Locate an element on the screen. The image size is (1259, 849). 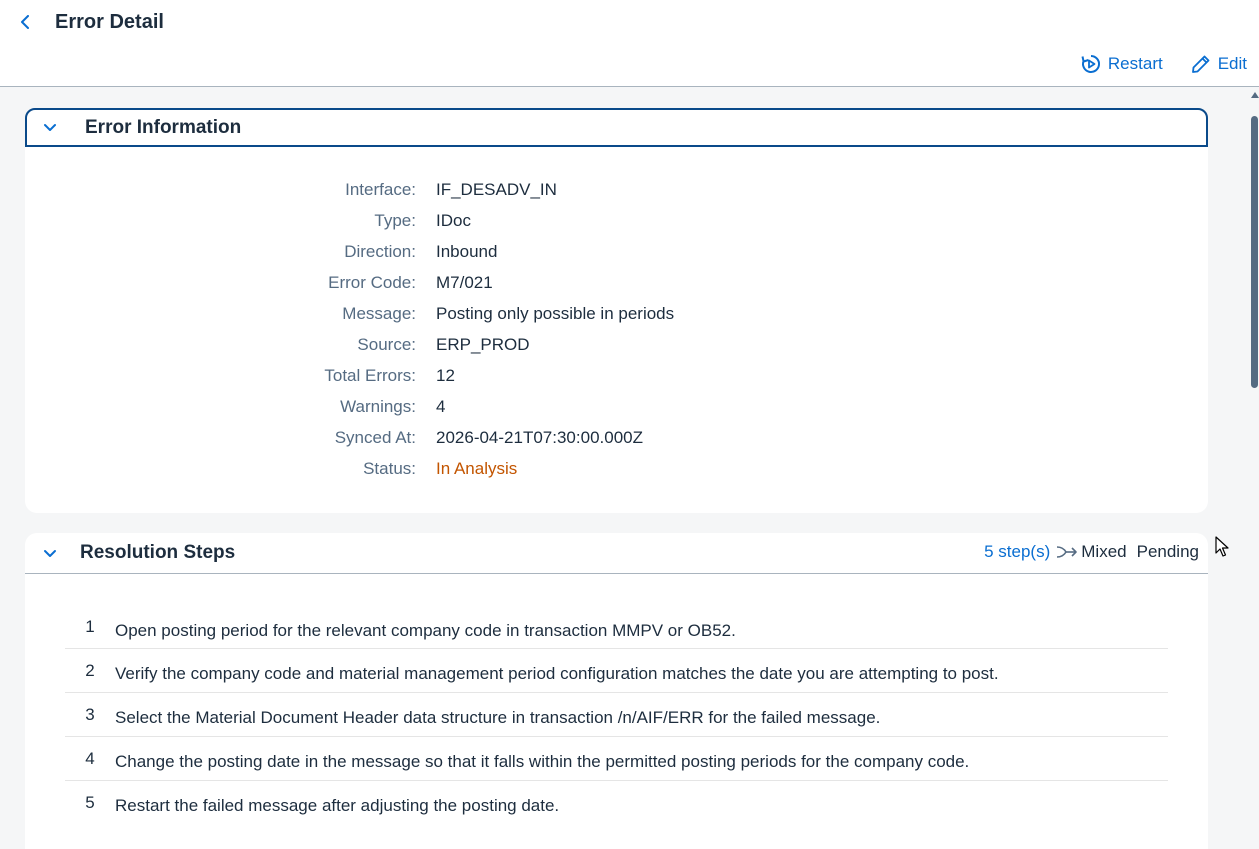
restart-icon is located at coordinates (1090, 64).